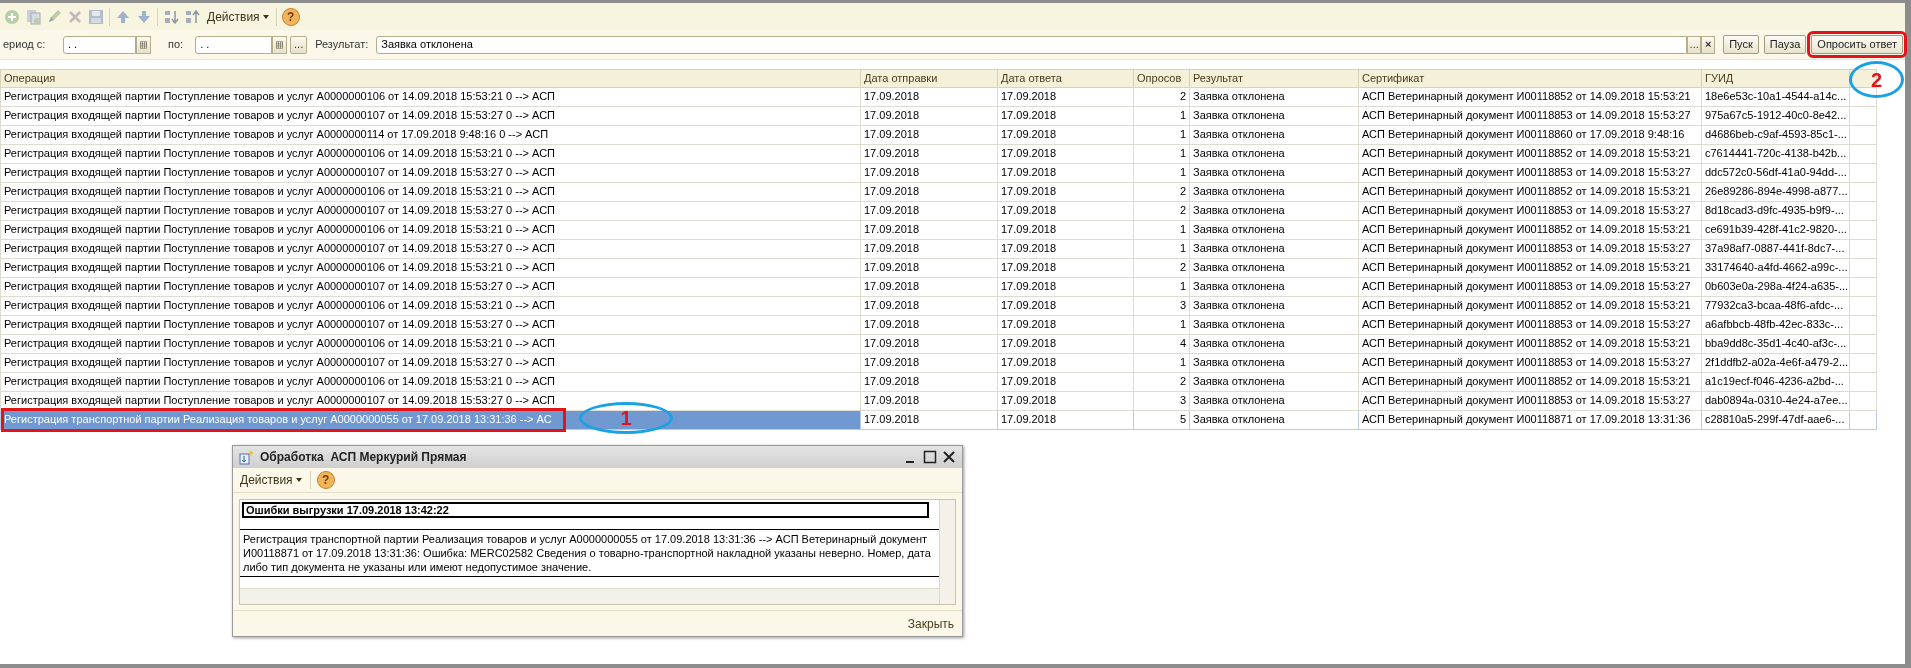 This screenshot has height=668, width=1911. Describe the element at coordinates (929, 78) in the screenshot. I see `column-header: Дата отправки` at that location.